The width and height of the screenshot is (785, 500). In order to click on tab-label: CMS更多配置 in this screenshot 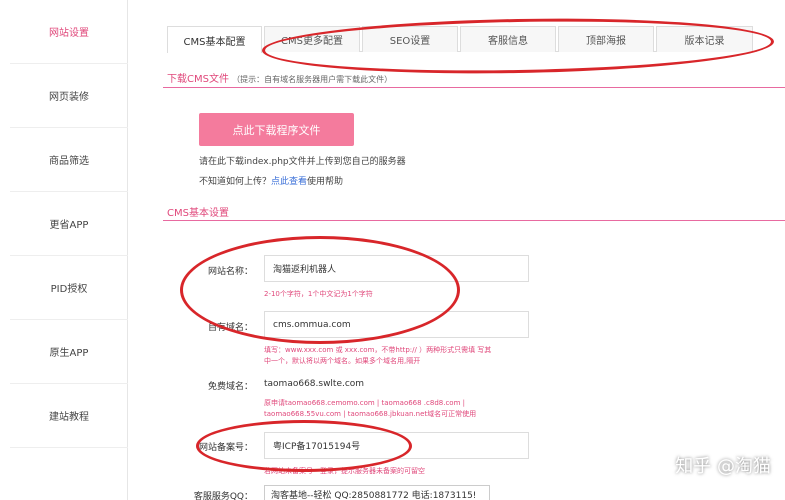, I will do `click(312, 41)`.